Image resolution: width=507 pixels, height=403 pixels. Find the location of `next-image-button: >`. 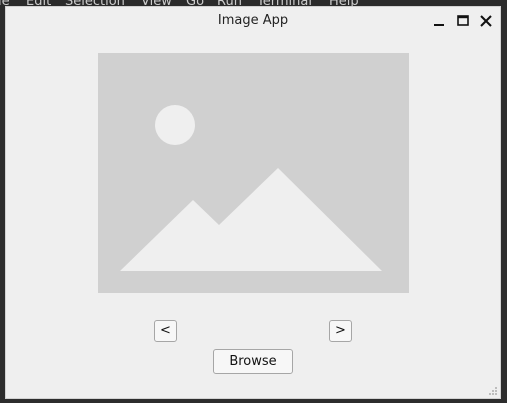

next-image-button: > is located at coordinates (340, 331).